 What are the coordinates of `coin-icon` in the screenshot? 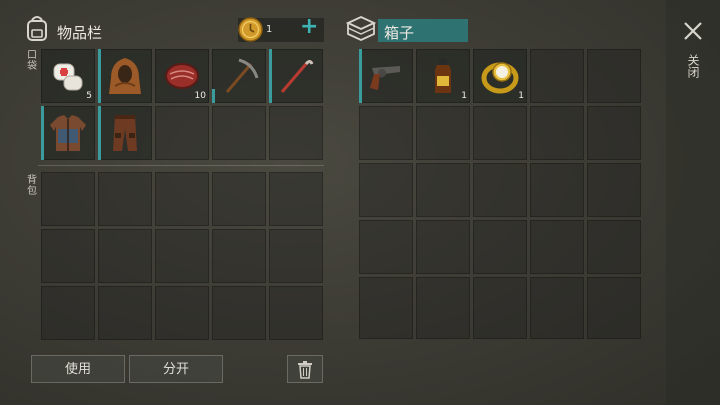 It's located at (250, 29).